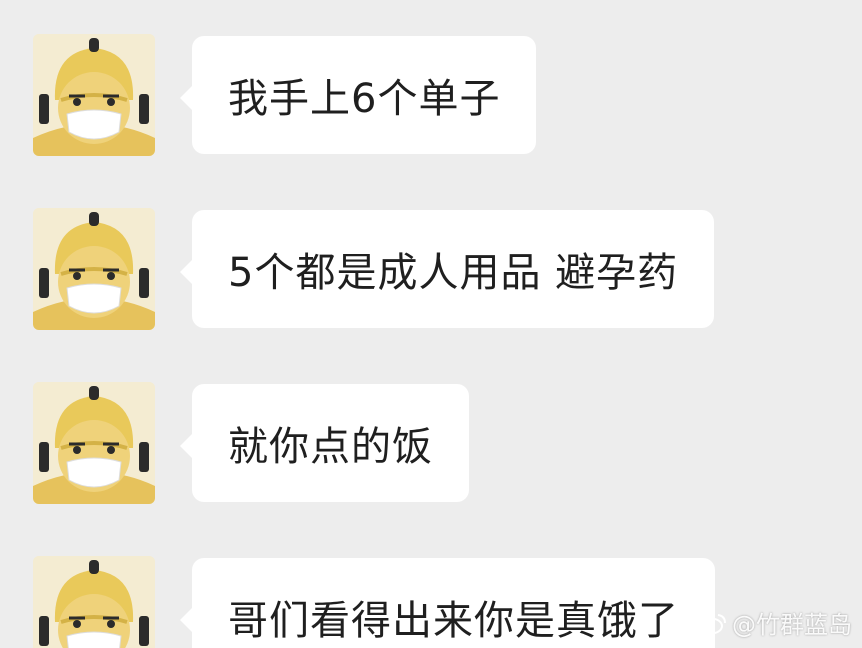  What do you see at coordinates (447, 603) in the screenshot?
I see `message-bubble: 哥们看得出来你是真饿了` at bounding box center [447, 603].